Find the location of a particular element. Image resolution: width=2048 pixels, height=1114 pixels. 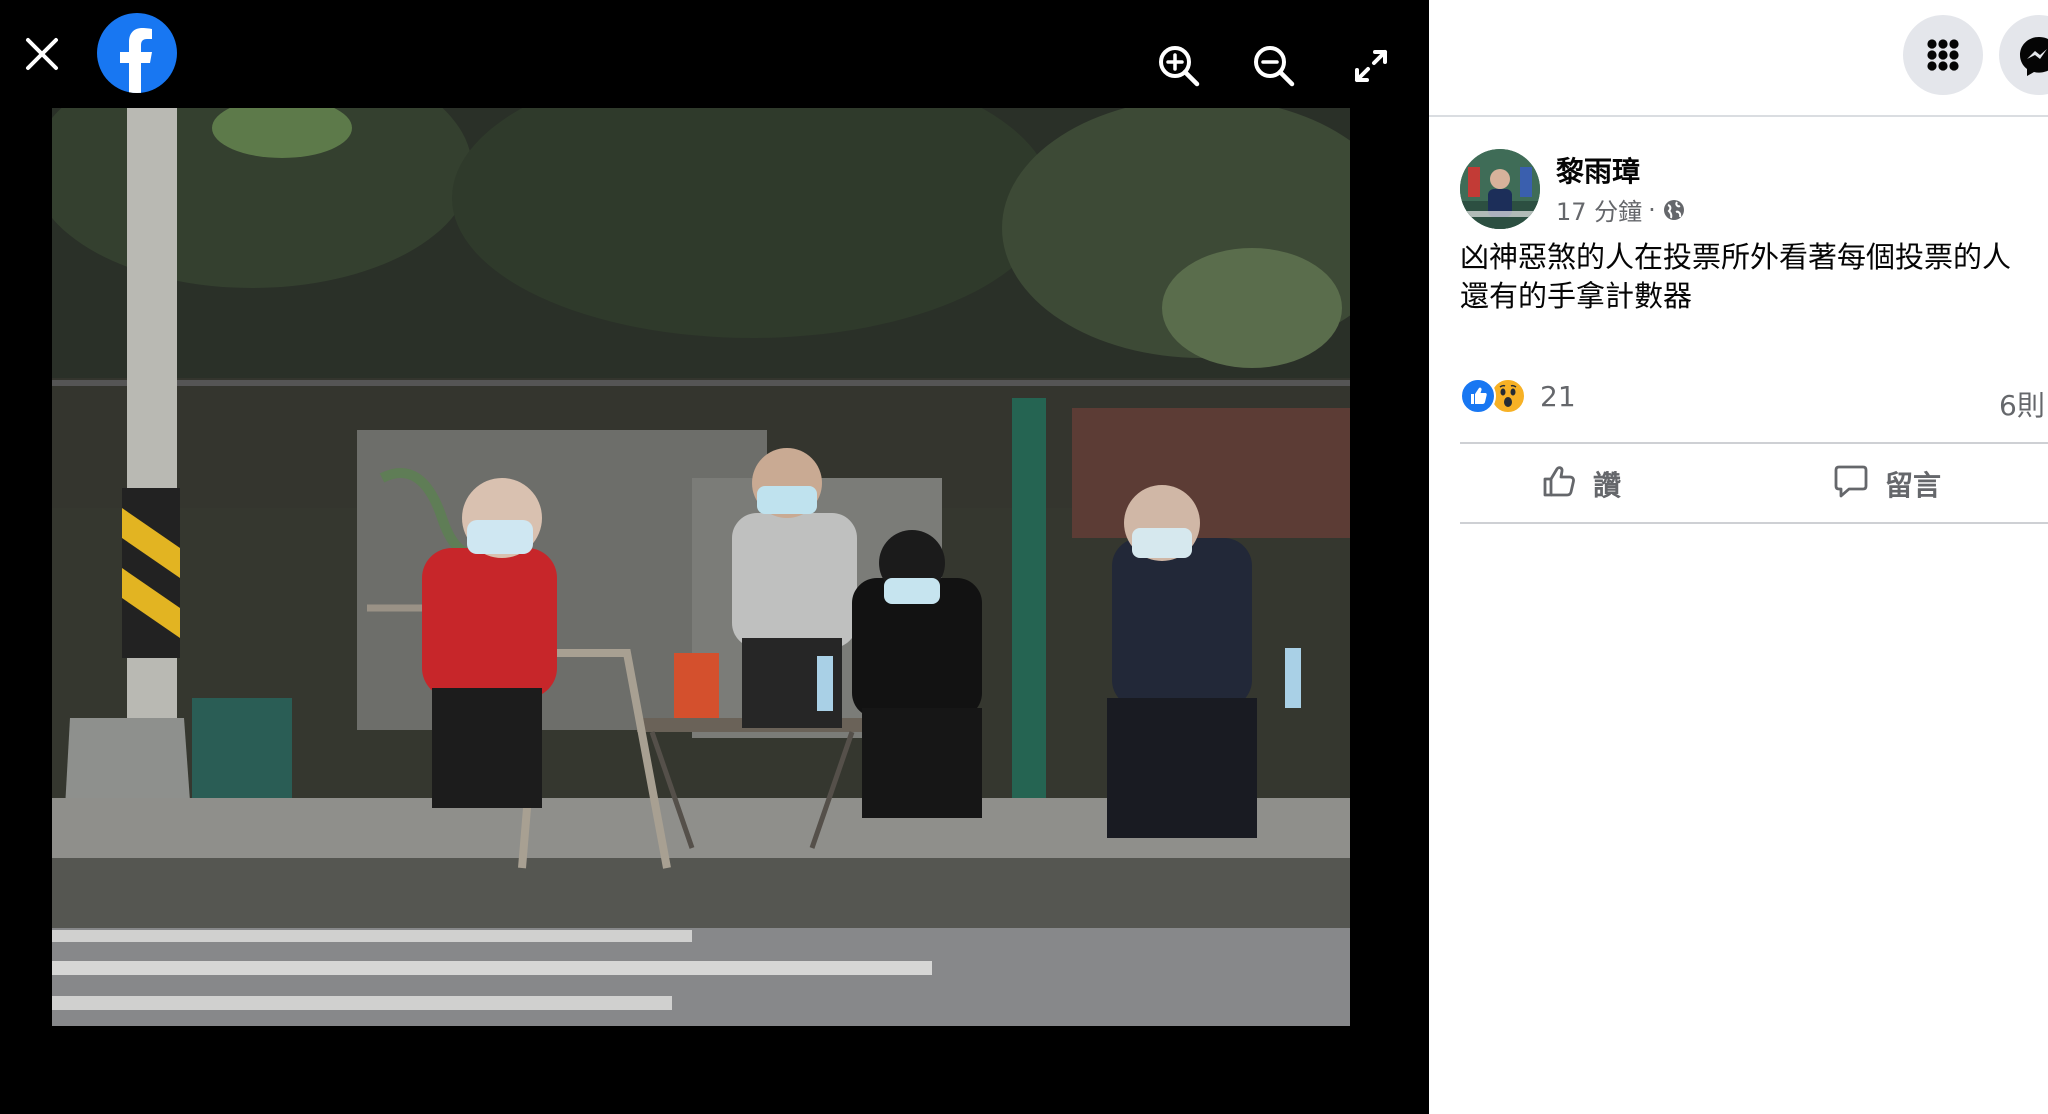

comment-count: 6則 is located at coordinates (2022, 404).